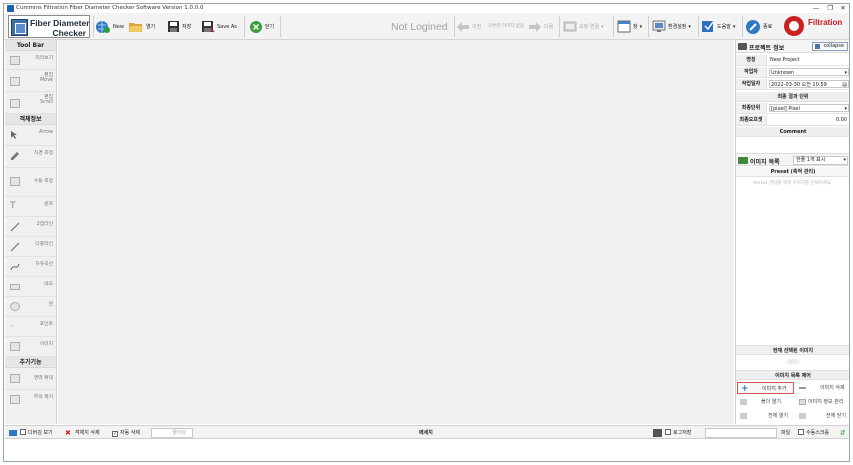  I want to click on close-window-button: ✕, so click(842, 8).